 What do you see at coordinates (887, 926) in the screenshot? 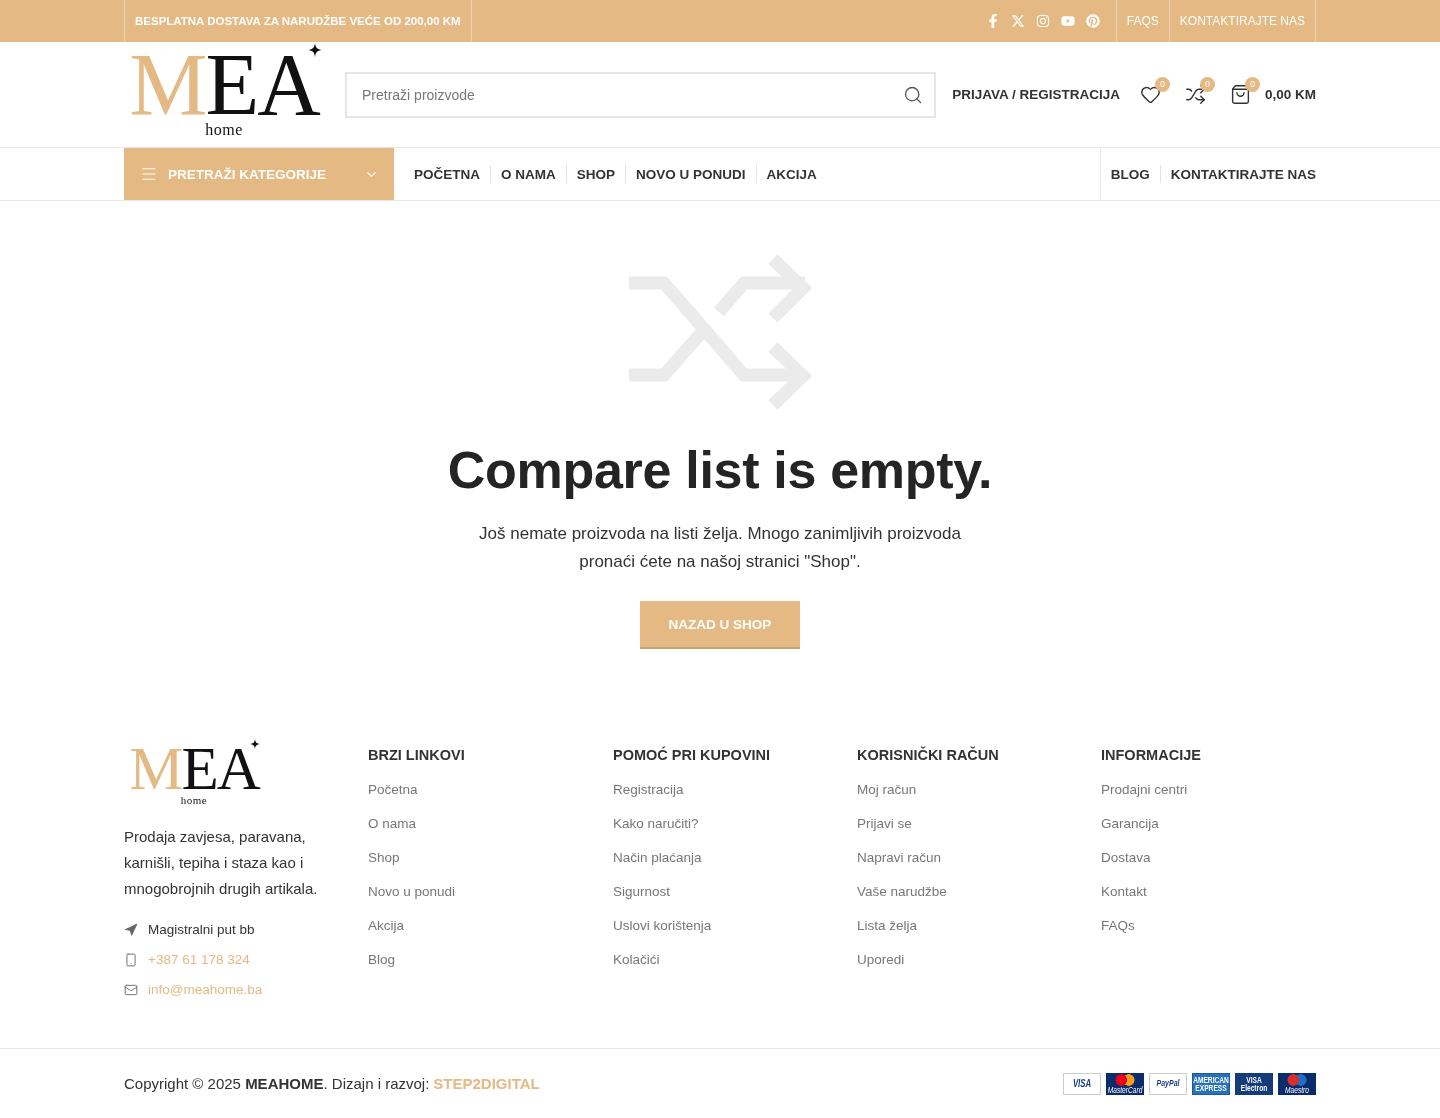
I see `footer-link: Lista želja` at bounding box center [887, 926].